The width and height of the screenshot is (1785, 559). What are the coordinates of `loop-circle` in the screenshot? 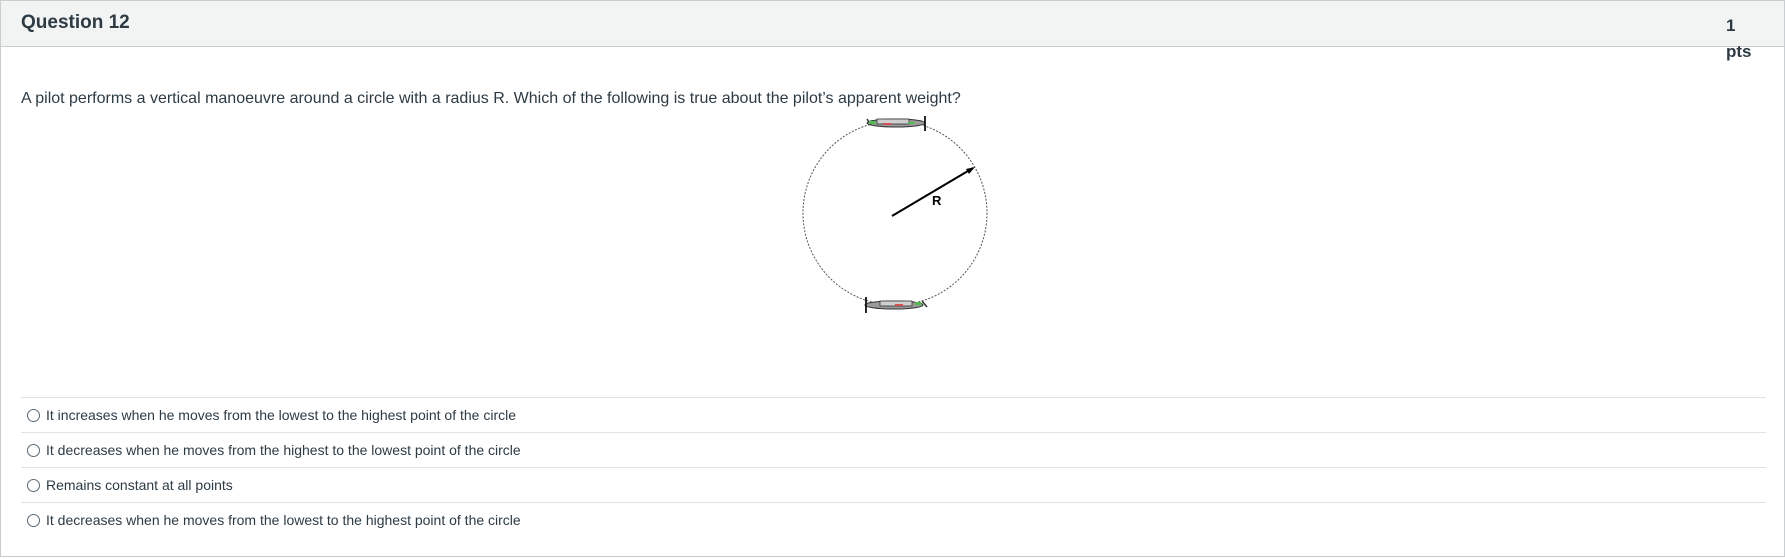 It's located at (895, 213).